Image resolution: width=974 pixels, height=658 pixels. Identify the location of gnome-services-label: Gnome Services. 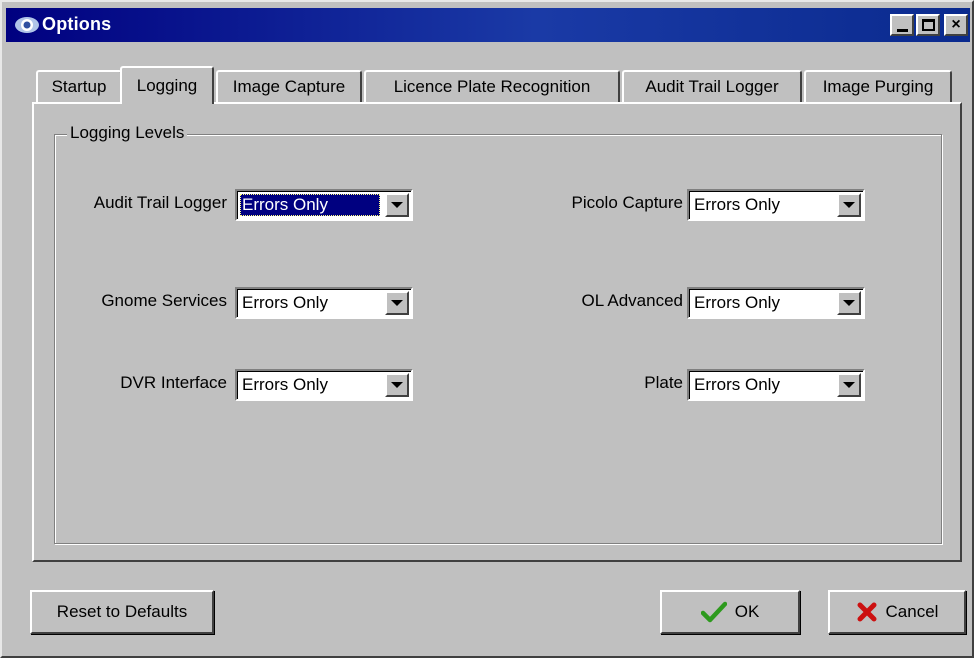
(164, 300).